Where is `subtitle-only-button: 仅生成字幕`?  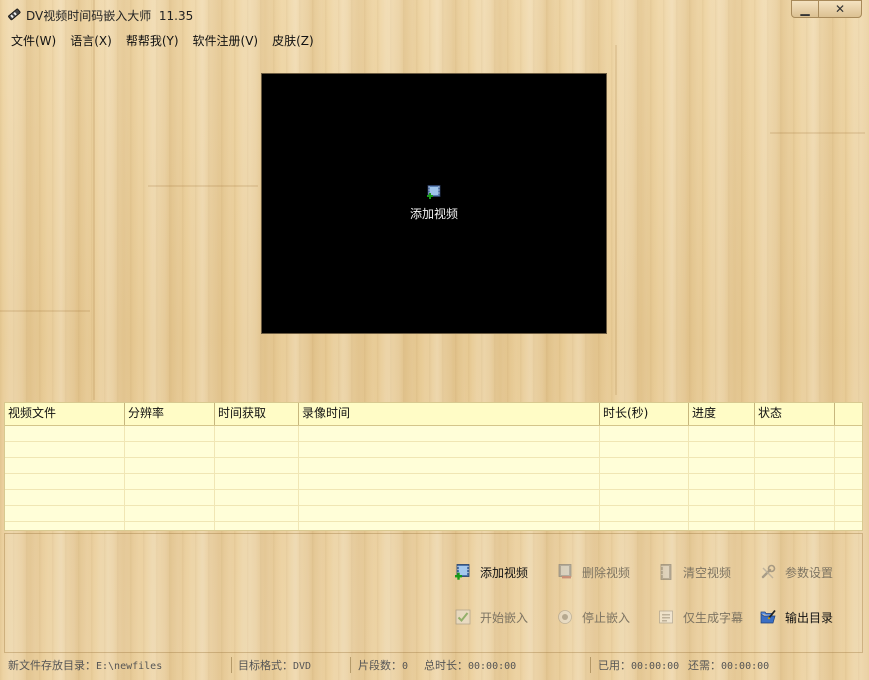
subtitle-only-button: 仅生成字幕 is located at coordinates (700, 617).